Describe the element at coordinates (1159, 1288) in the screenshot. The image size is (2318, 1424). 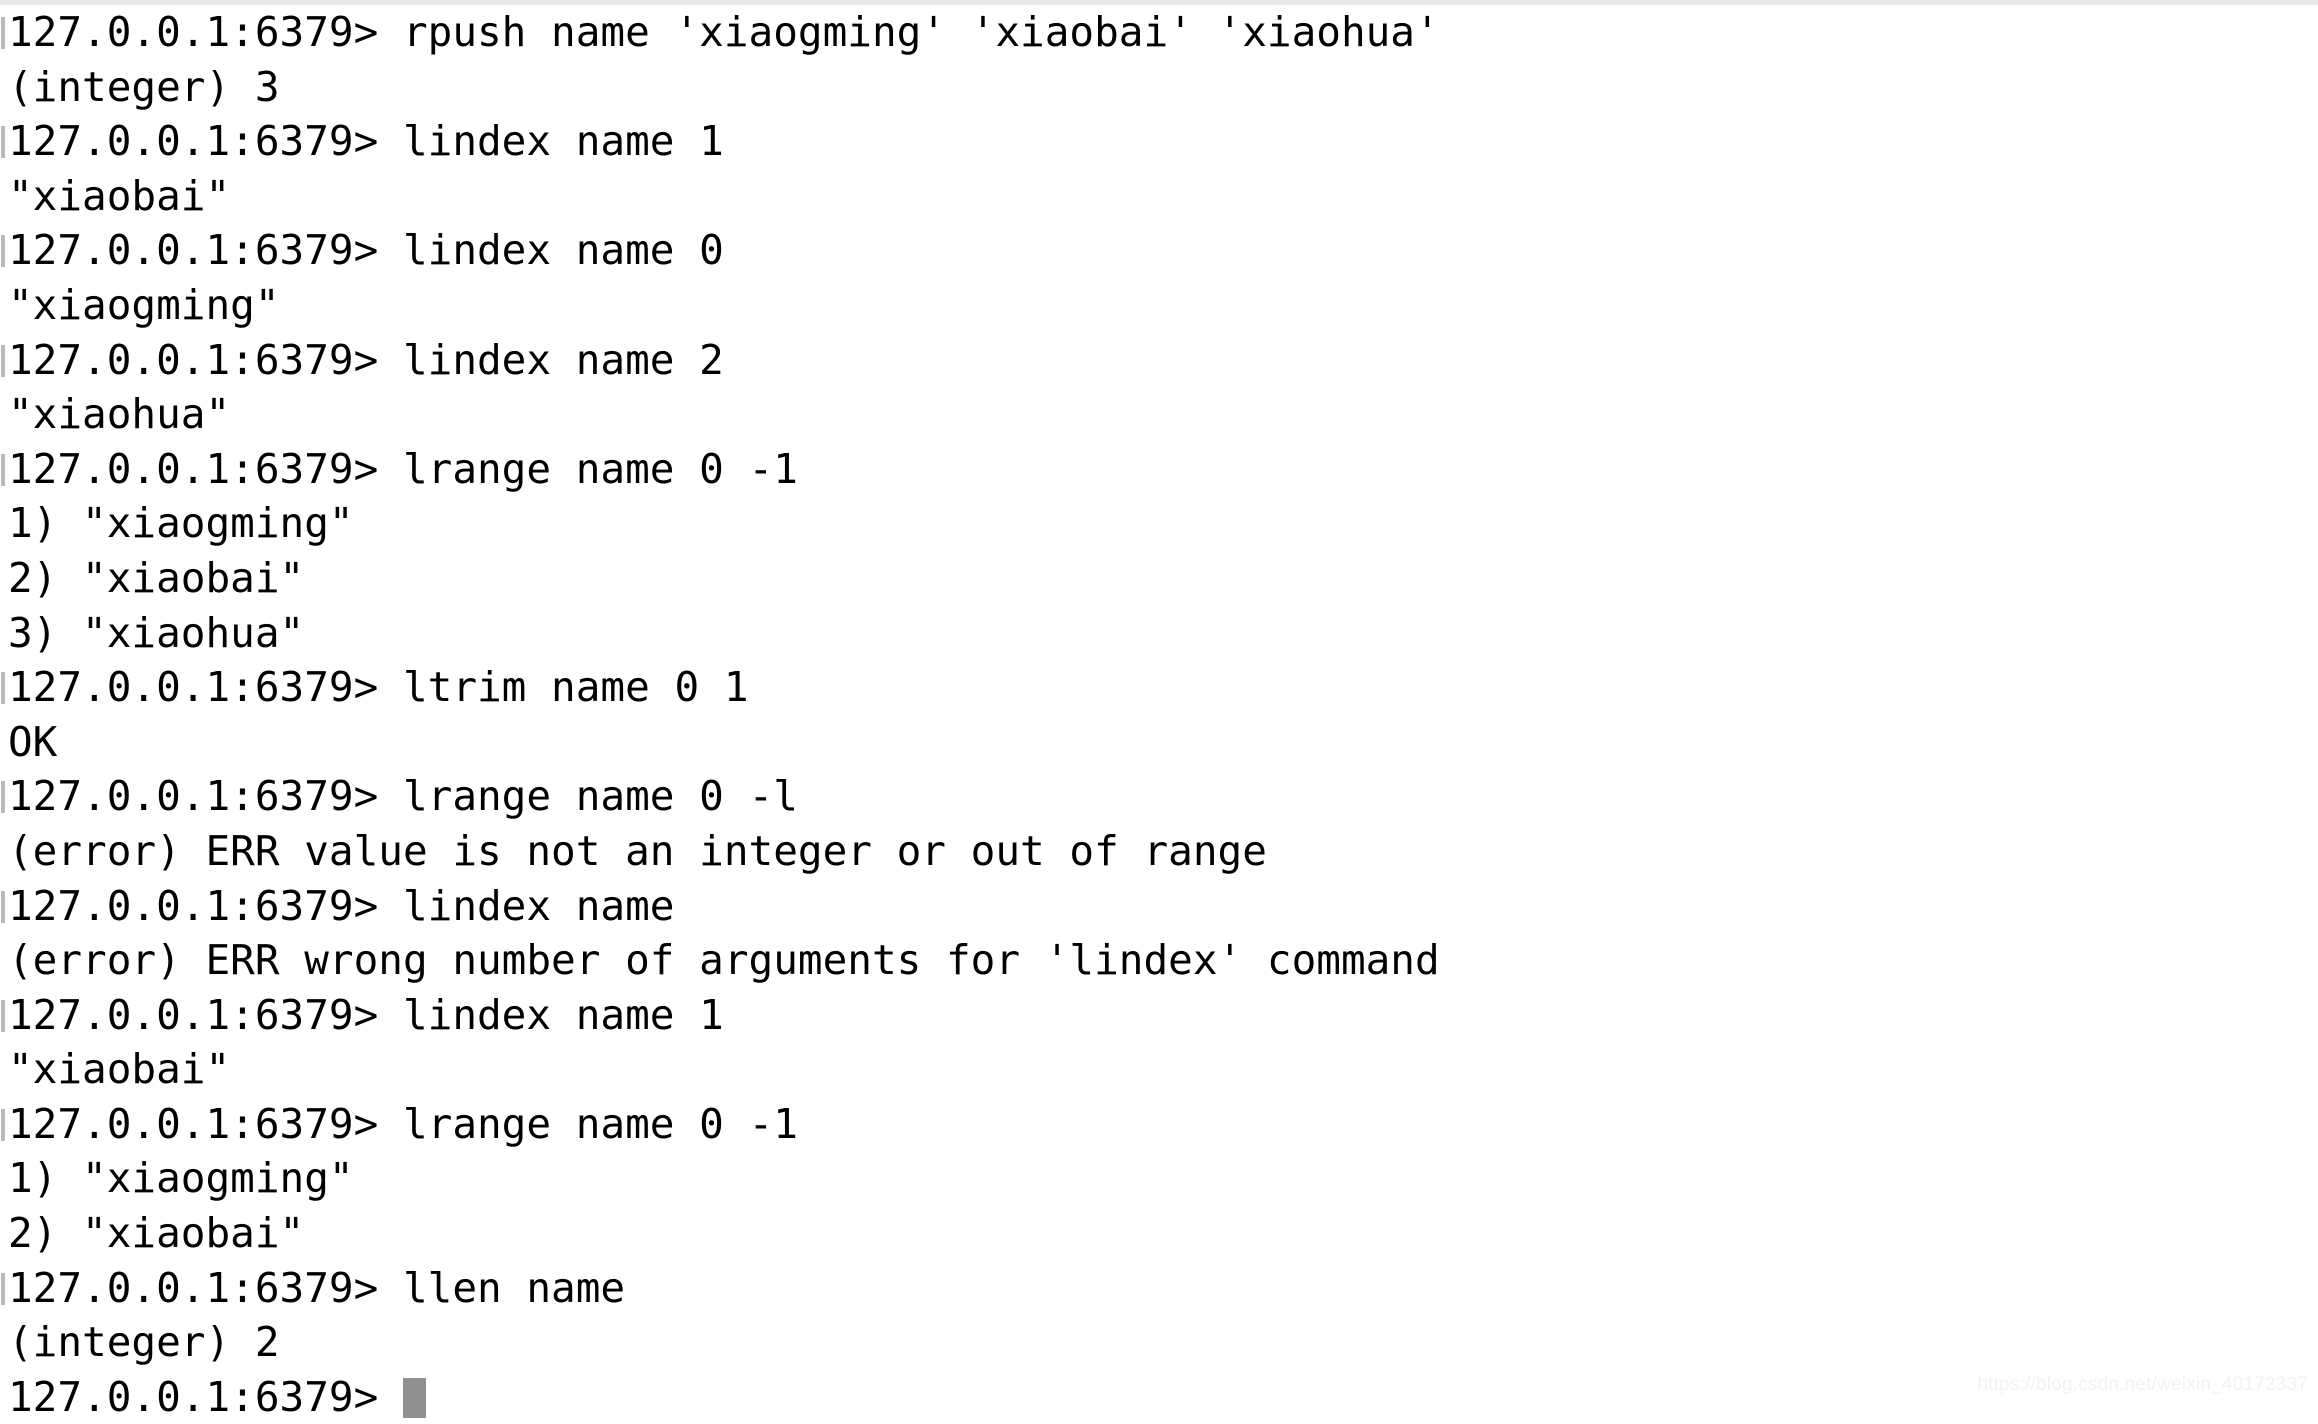
I see `terminal-line-prompt: 127.0.0.1:6379> llen name` at that location.